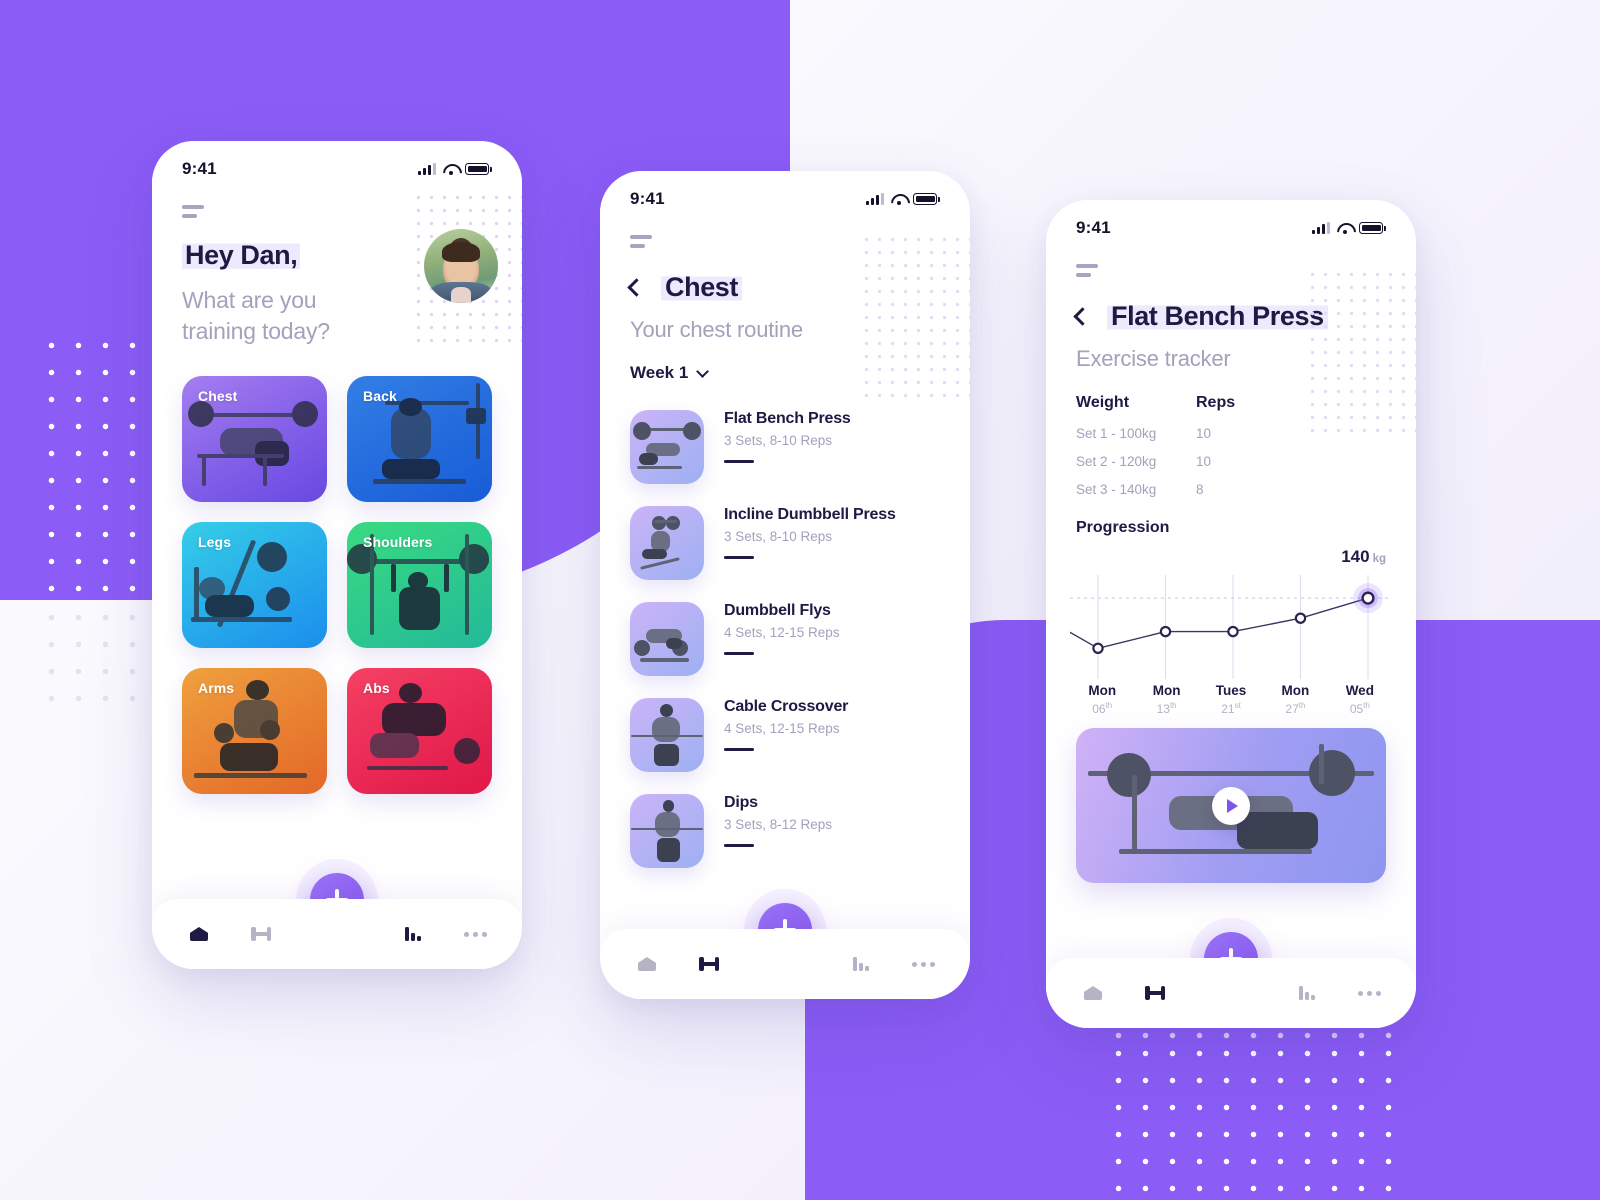 The image size is (1600, 1200). What do you see at coordinates (218, 395) in the screenshot?
I see `category-label: Chest` at bounding box center [218, 395].